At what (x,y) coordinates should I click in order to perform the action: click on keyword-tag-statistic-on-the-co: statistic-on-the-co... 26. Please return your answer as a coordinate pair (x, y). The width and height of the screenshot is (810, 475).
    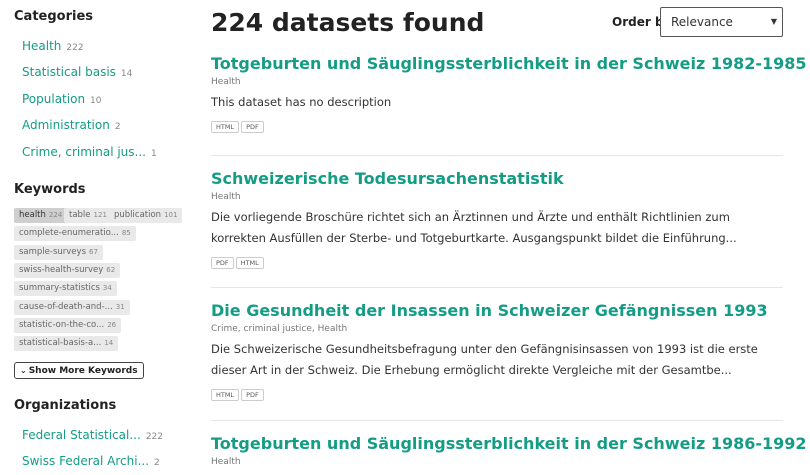
    Looking at the image, I should click on (68, 325).